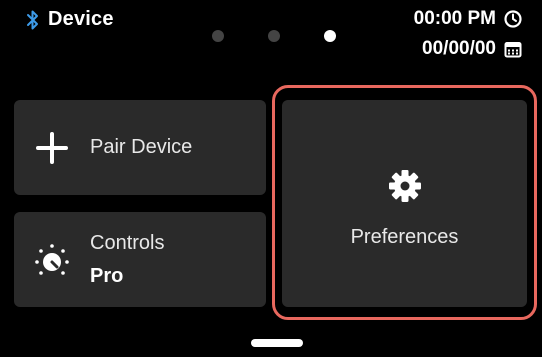 The width and height of the screenshot is (542, 357). Describe the element at coordinates (468, 34) in the screenshot. I see `status-bar-right: 00:00 PM 00/00/00` at that location.